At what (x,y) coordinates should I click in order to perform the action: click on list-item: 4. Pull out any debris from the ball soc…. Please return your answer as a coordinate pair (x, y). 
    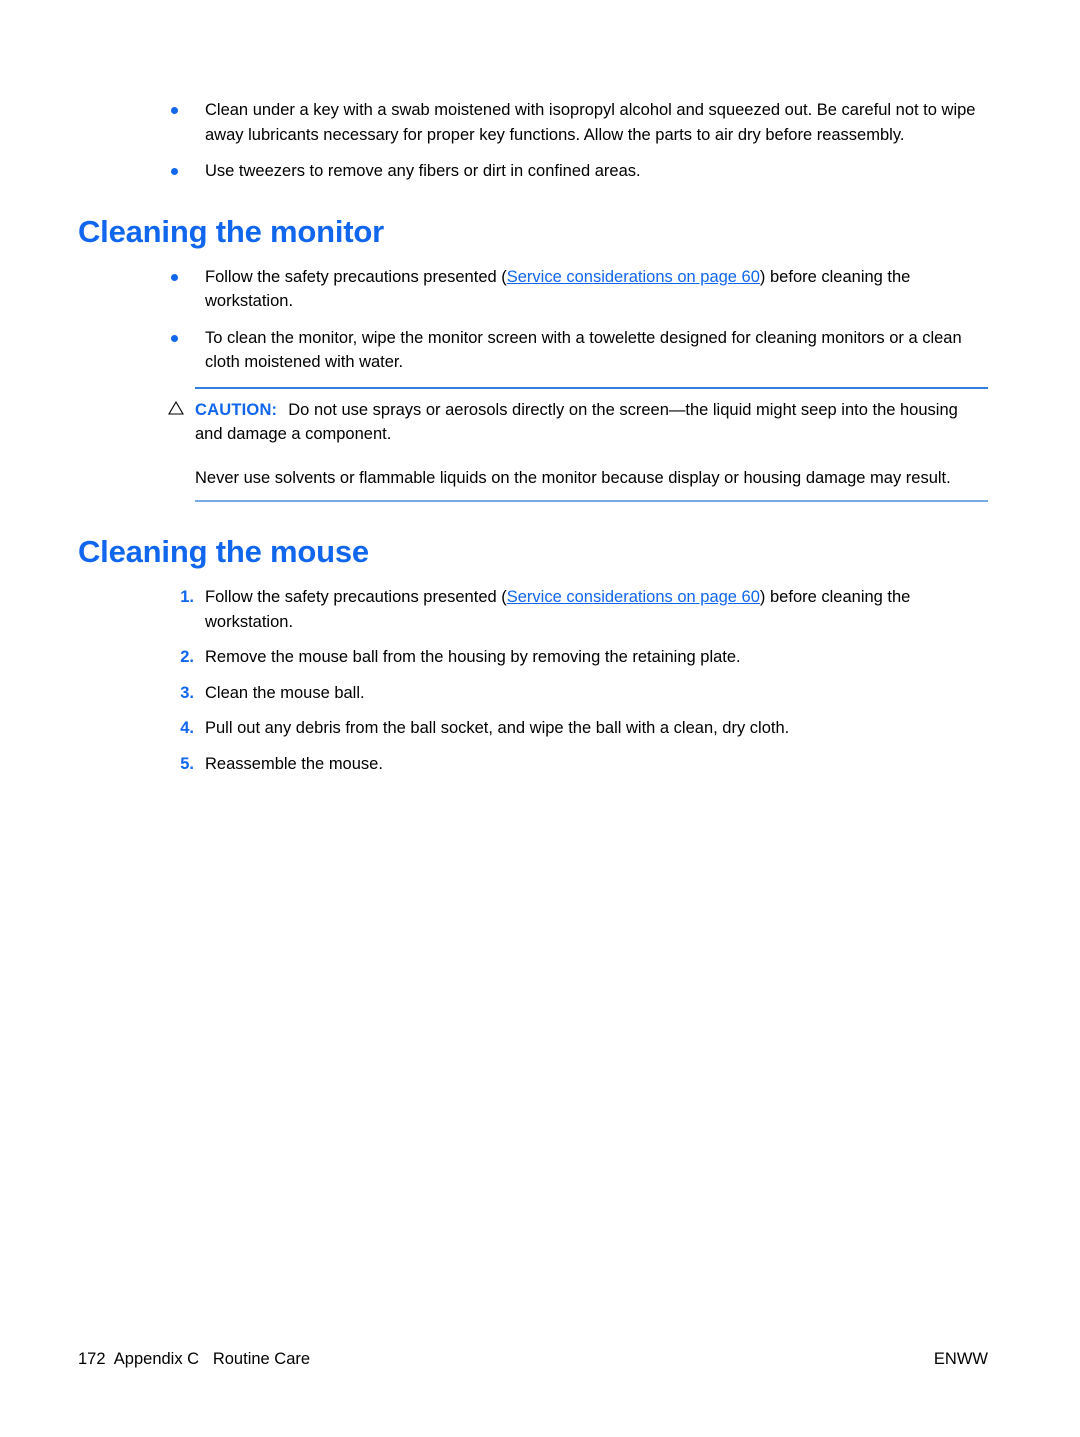
    Looking at the image, I should click on (533, 728).